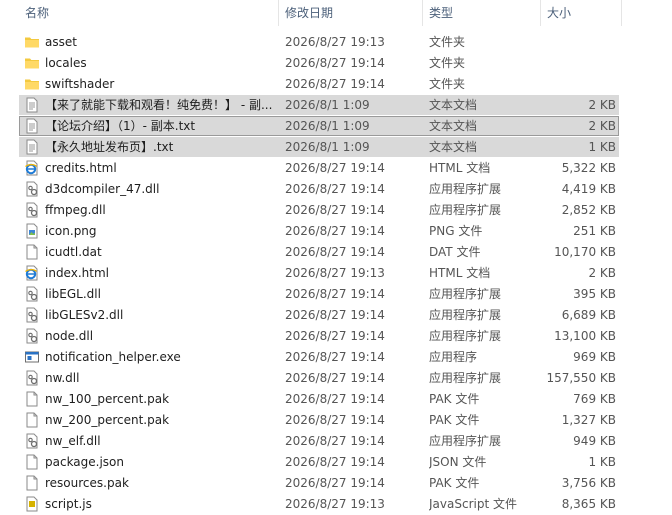 The width and height of the screenshot is (672, 515). Describe the element at coordinates (453, 357) in the screenshot. I see `file-type: 应用程序` at that location.